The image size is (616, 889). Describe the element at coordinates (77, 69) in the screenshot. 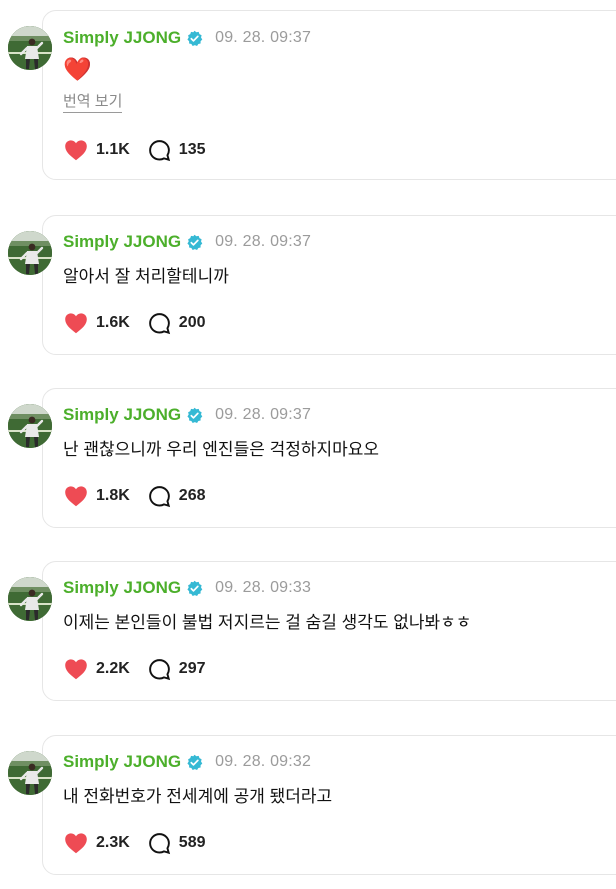

I see `post-text: ❤️` at that location.